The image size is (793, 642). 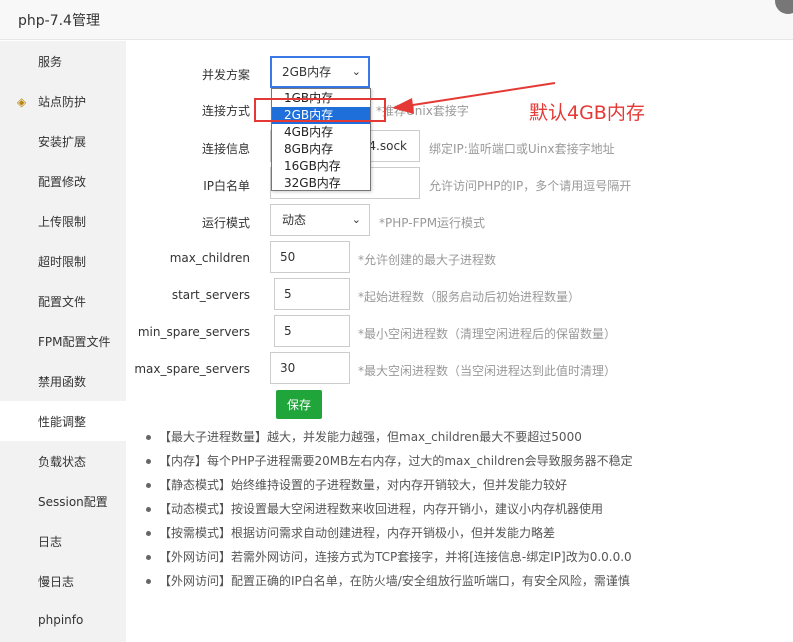 What do you see at coordinates (403, 106) in the screenshot?
I see `arrowhead-icon` at bounding box center [403, 106].